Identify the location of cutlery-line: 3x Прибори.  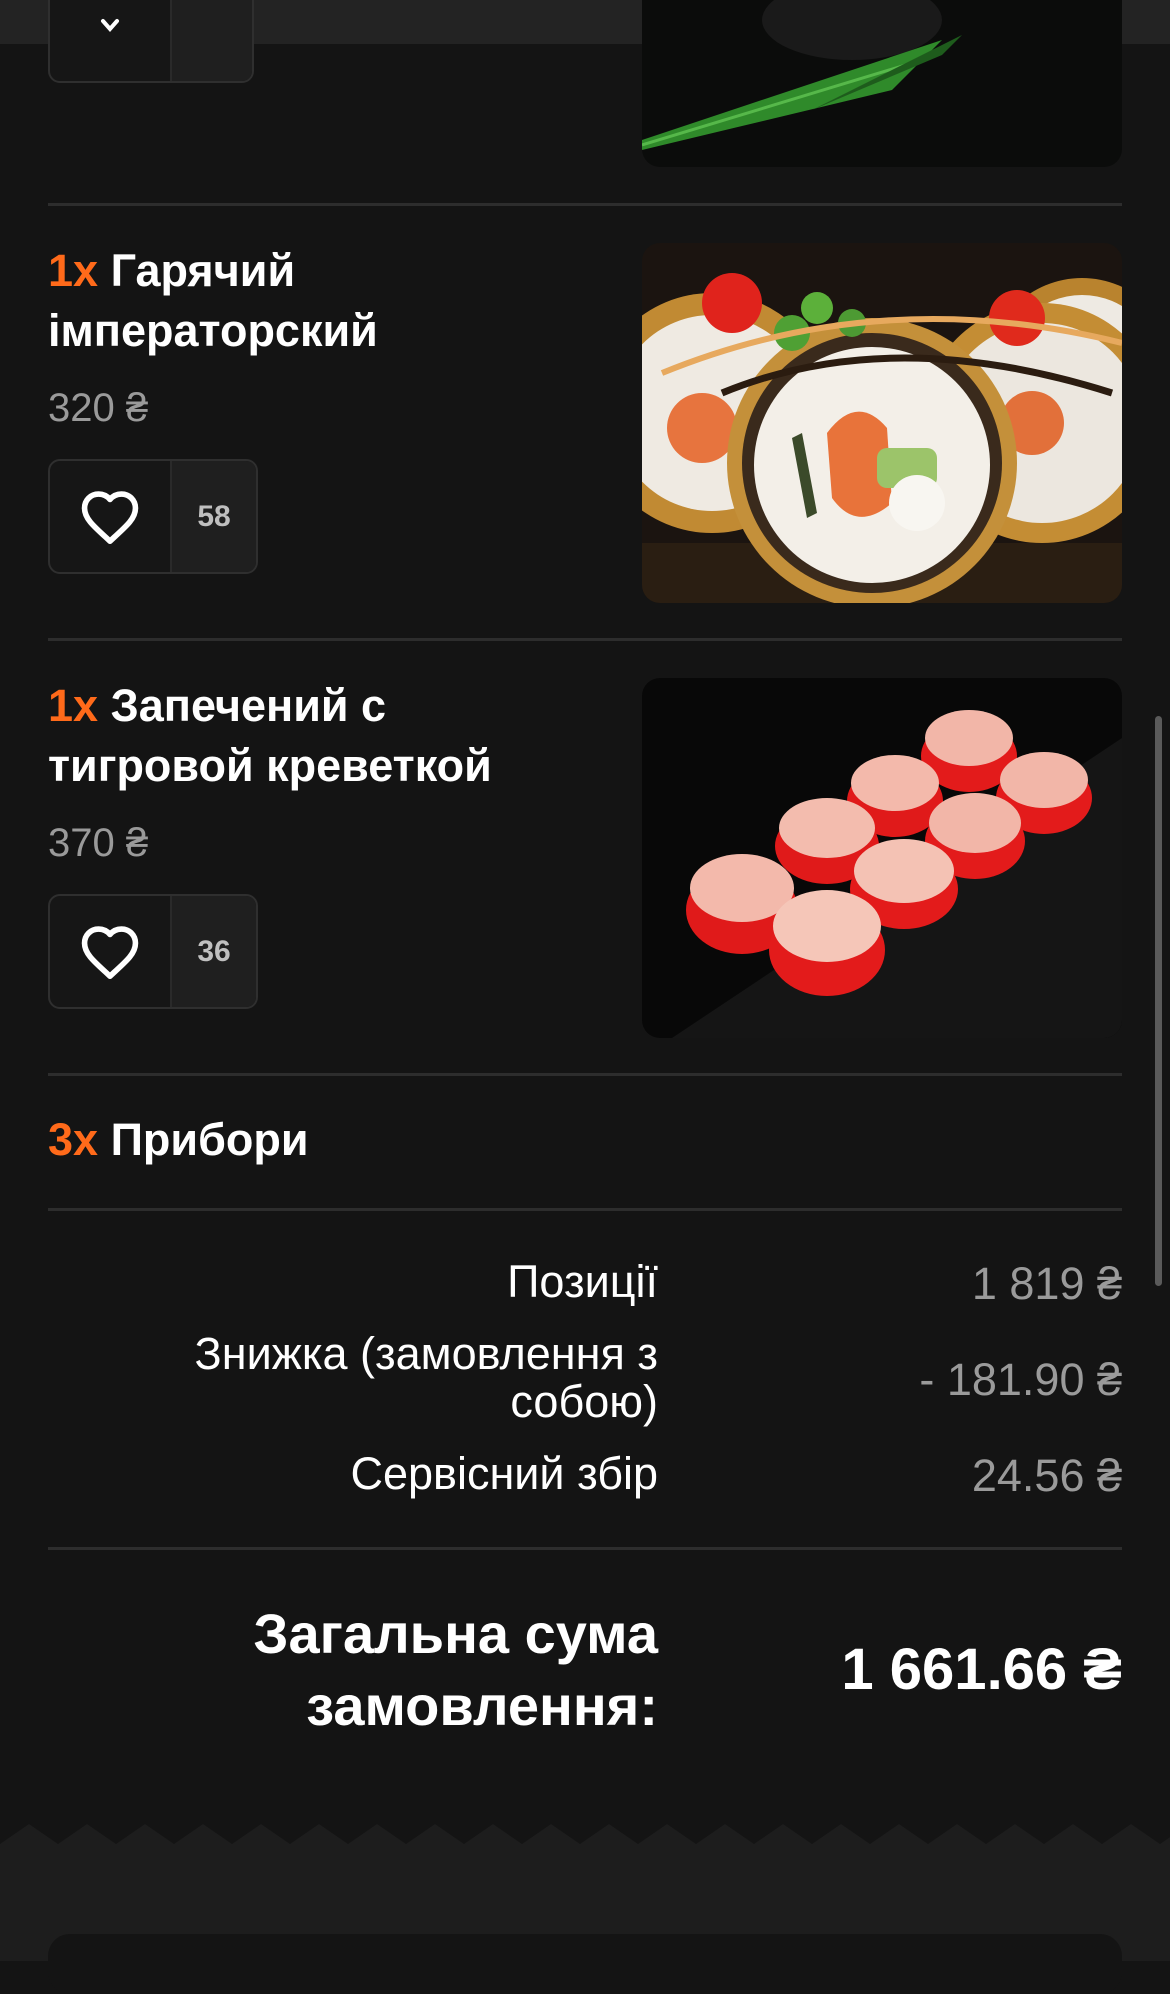
(398, 1140).